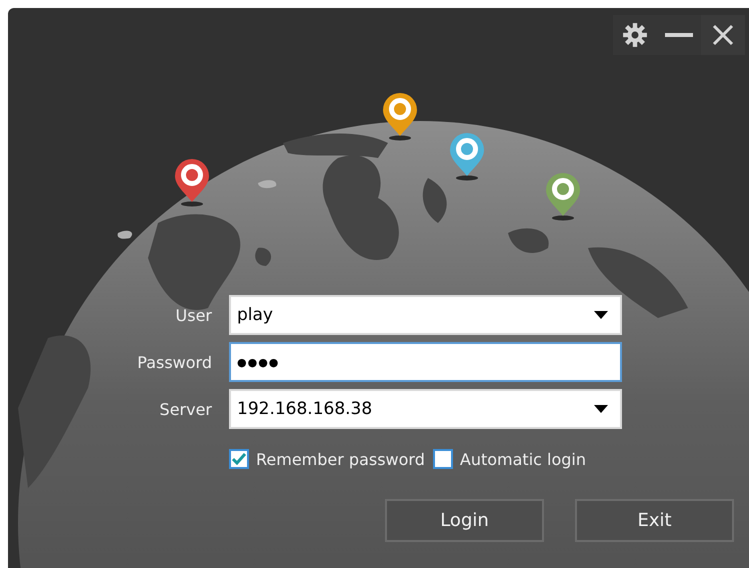 This screenshot has width=749, height=568. What do you see at coordinates (464, 520) in the screenshot?
I see `login-button: Login` at bounding box center [464, 520].